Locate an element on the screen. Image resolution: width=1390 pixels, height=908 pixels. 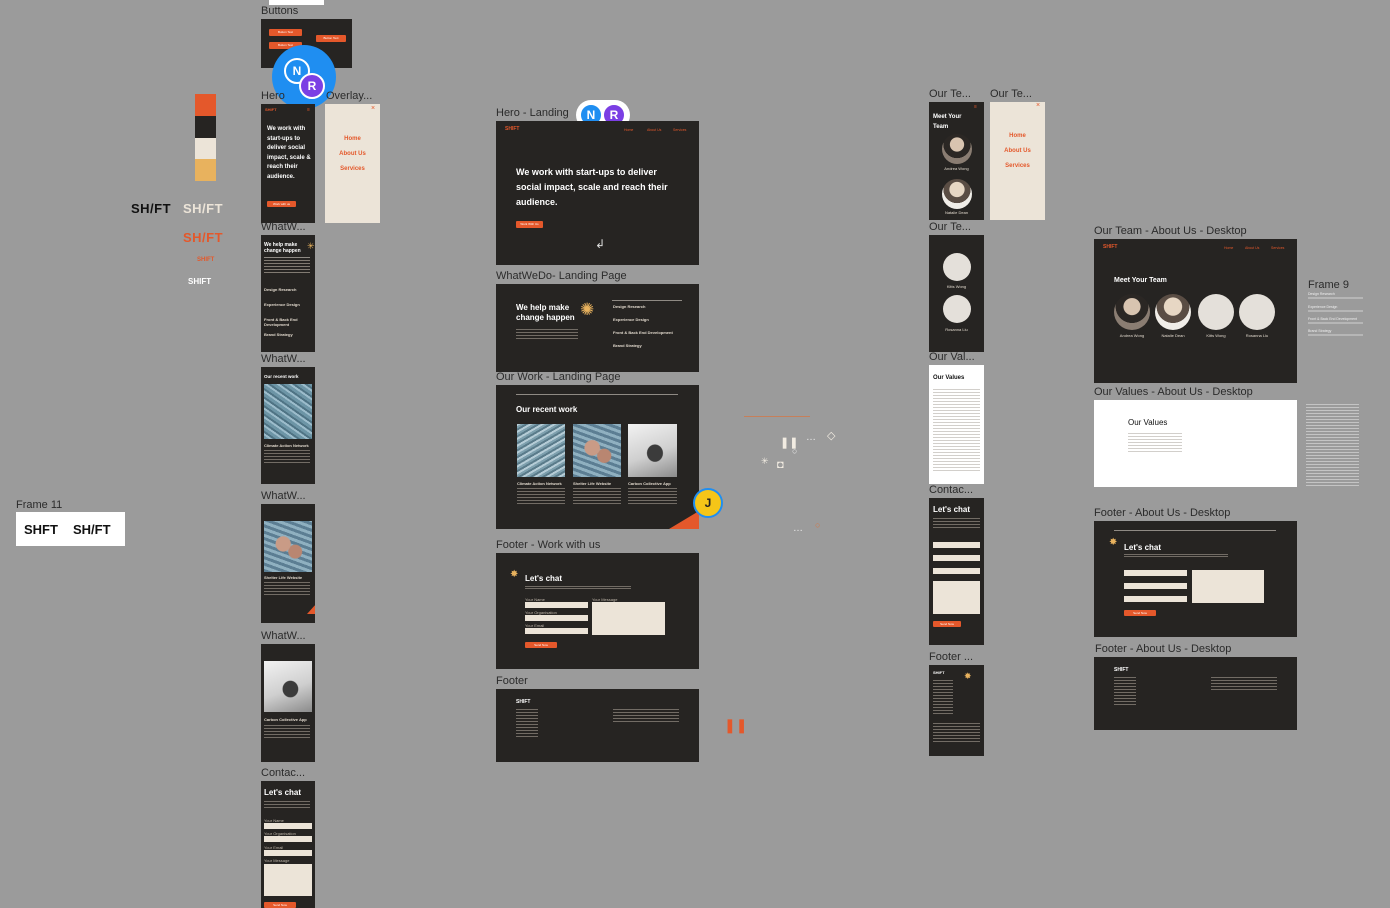
overlay-home-link-2: Home is located at coordinates (1017, 136).